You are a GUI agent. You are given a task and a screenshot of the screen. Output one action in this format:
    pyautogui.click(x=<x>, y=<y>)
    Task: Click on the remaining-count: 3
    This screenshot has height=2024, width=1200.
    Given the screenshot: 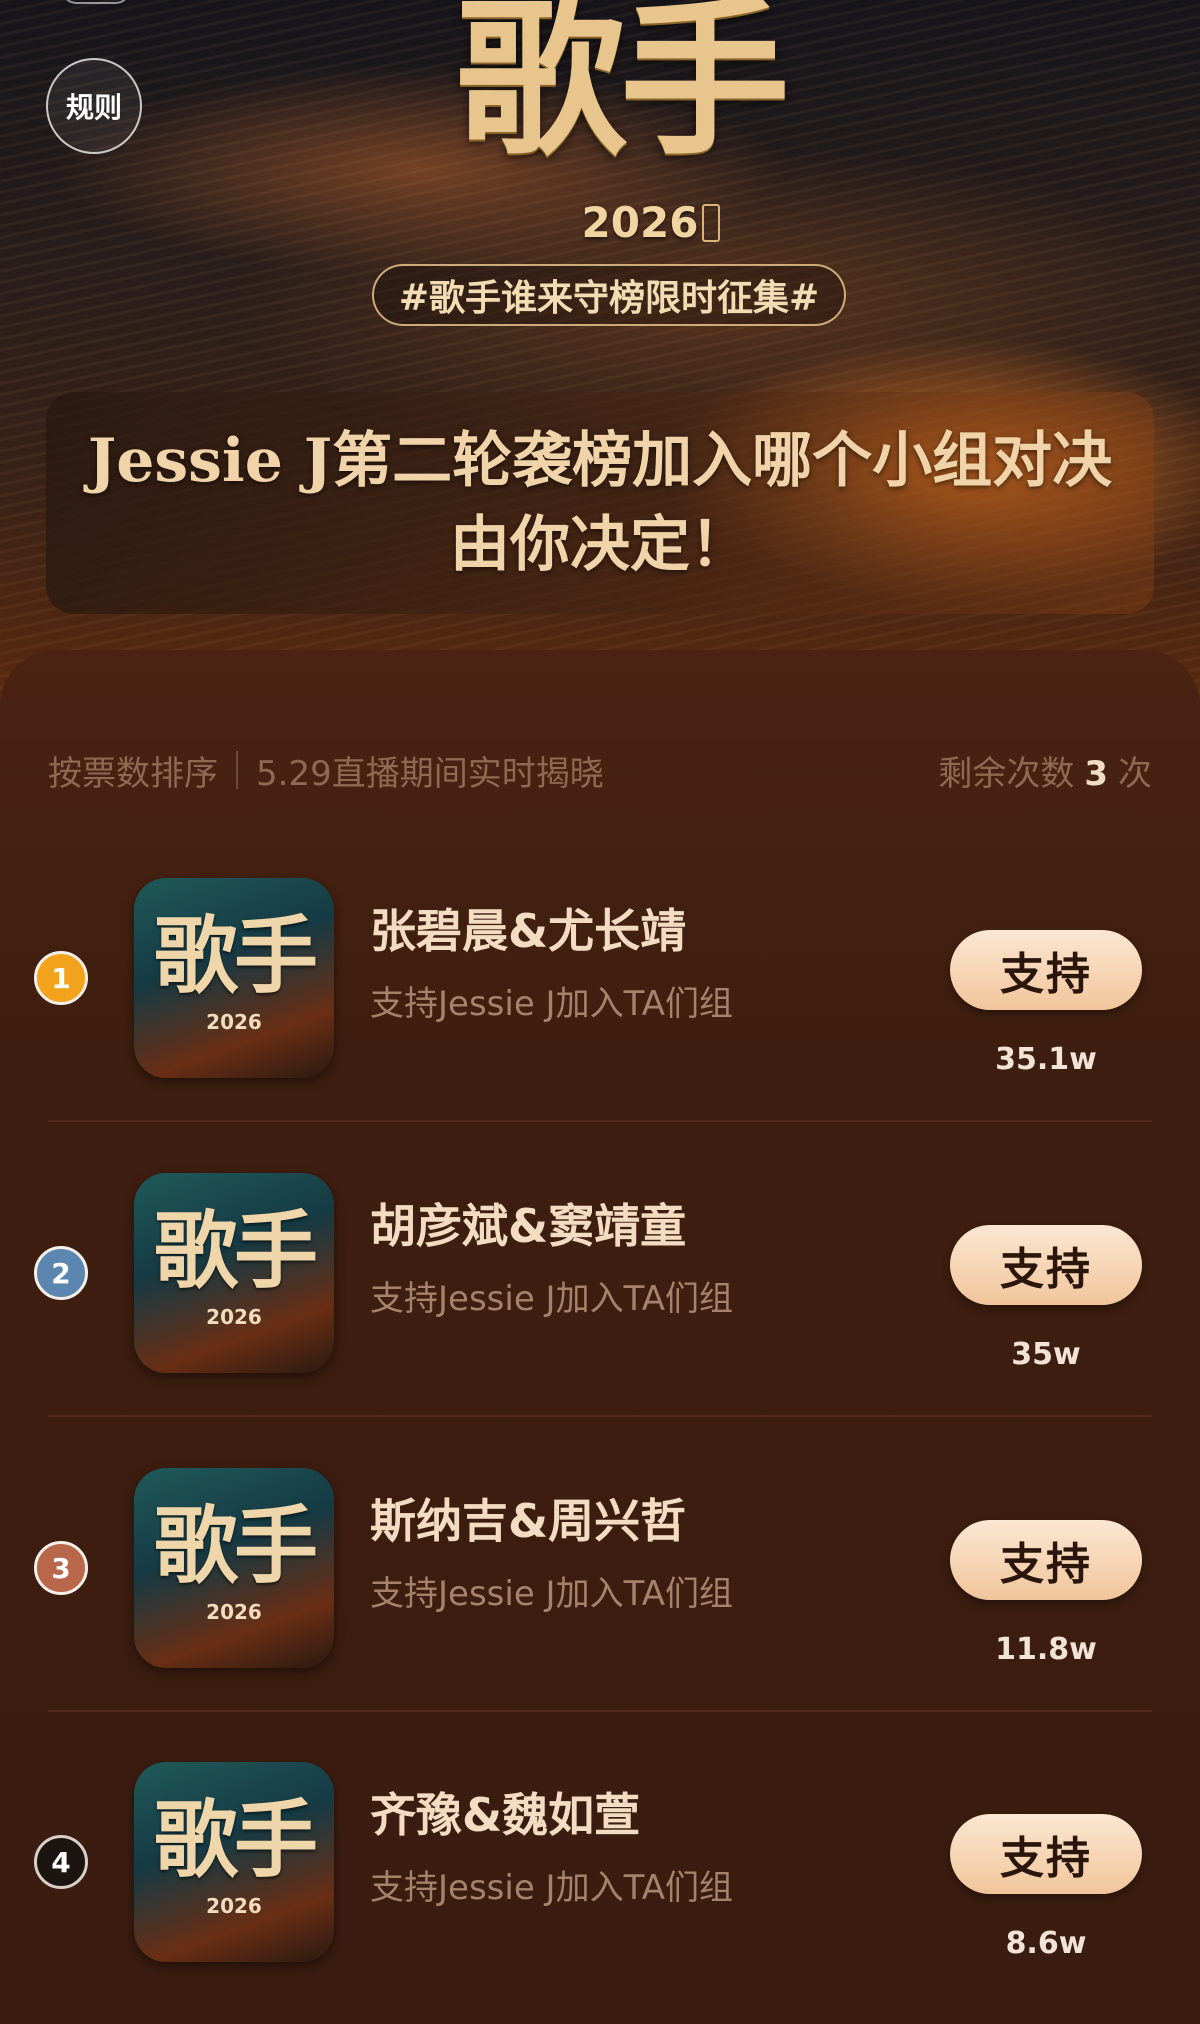 What is the action you would take?
    pyautogui.click(x=1096, y=773)
    